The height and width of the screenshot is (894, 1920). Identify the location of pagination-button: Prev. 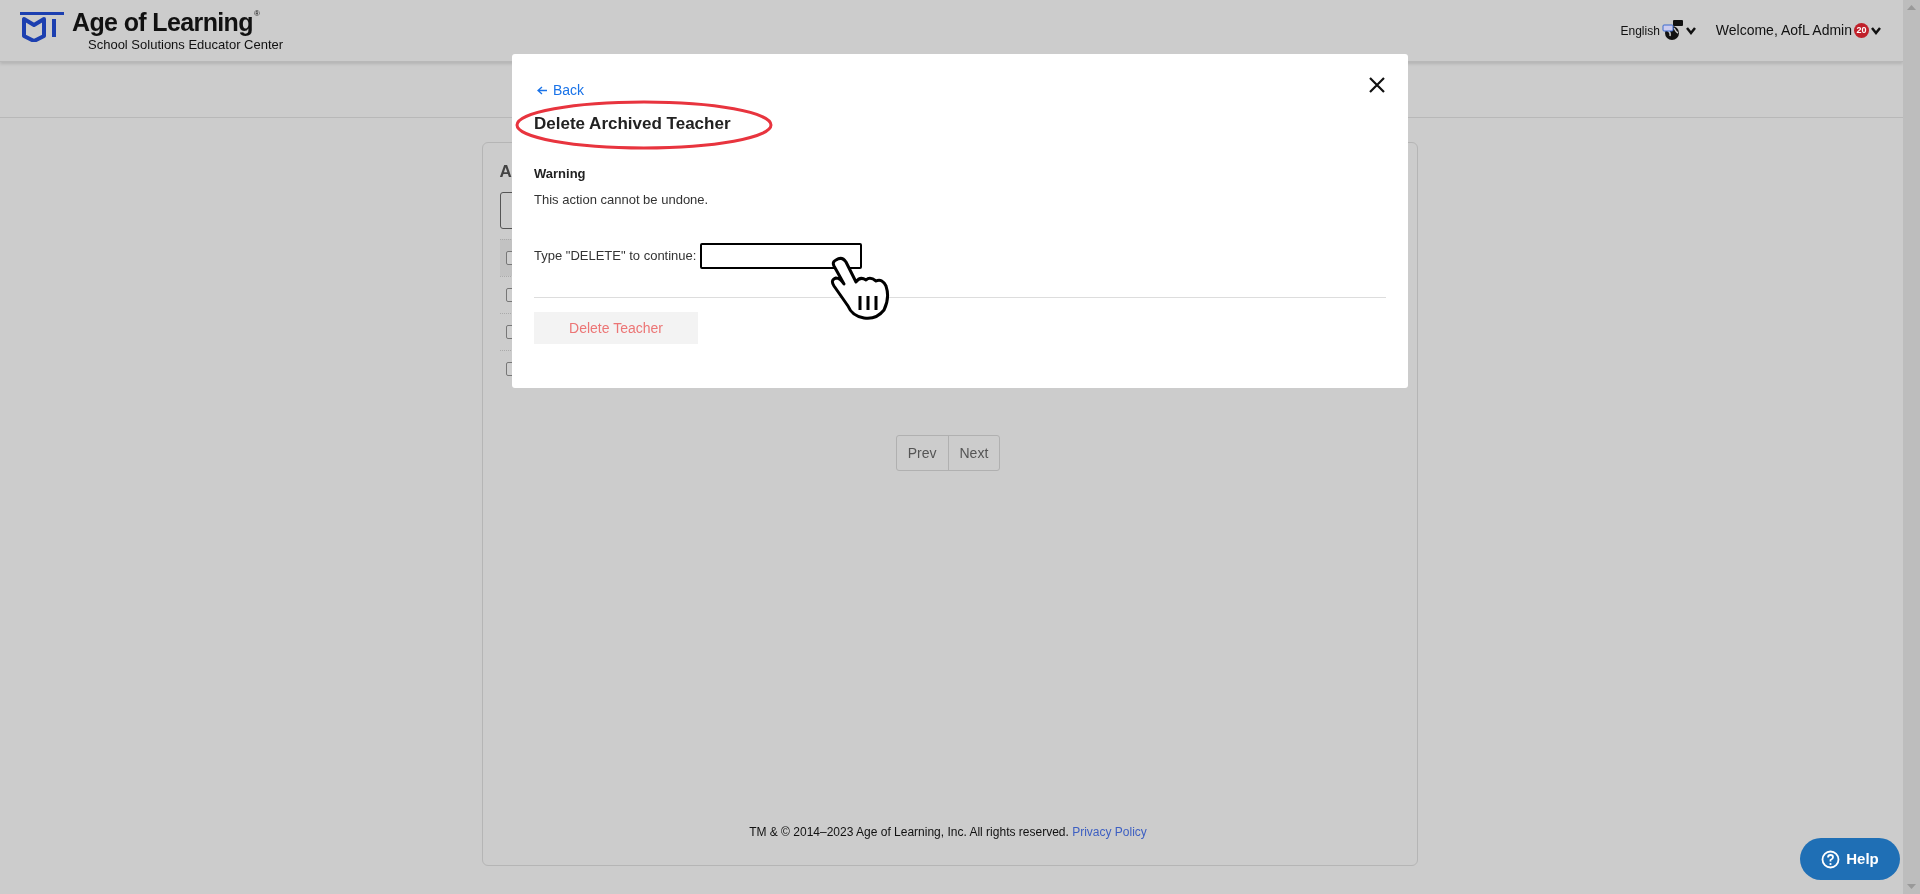
(922, 453).